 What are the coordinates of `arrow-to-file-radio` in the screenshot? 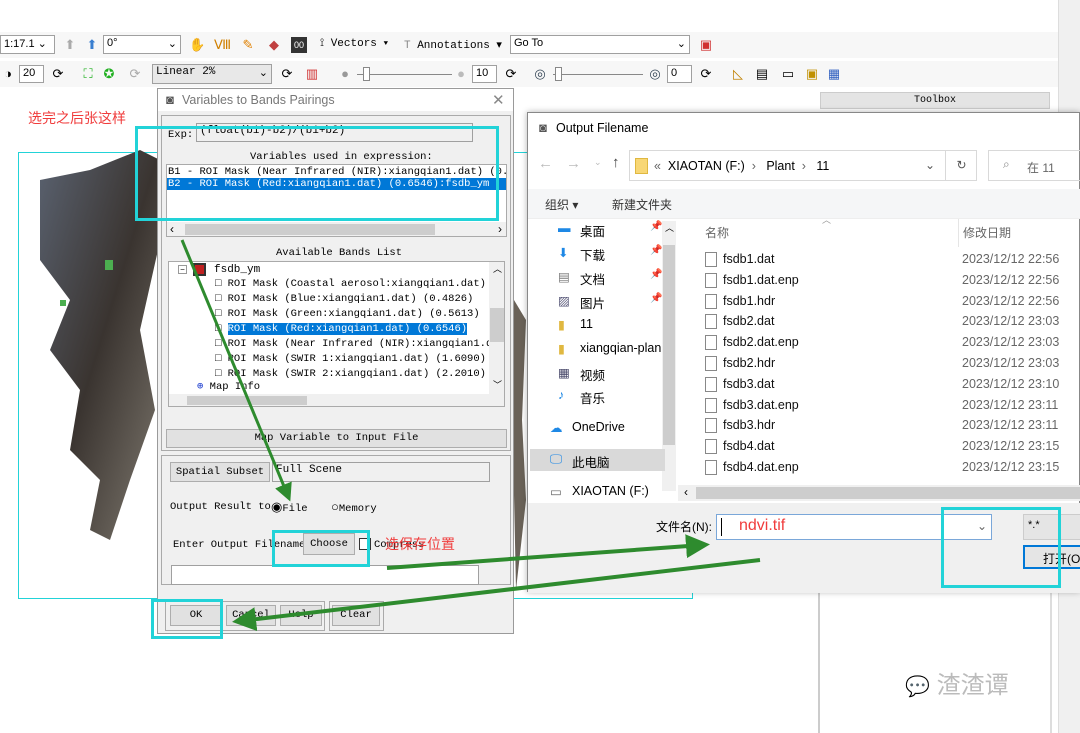 It's located at (236, 370).